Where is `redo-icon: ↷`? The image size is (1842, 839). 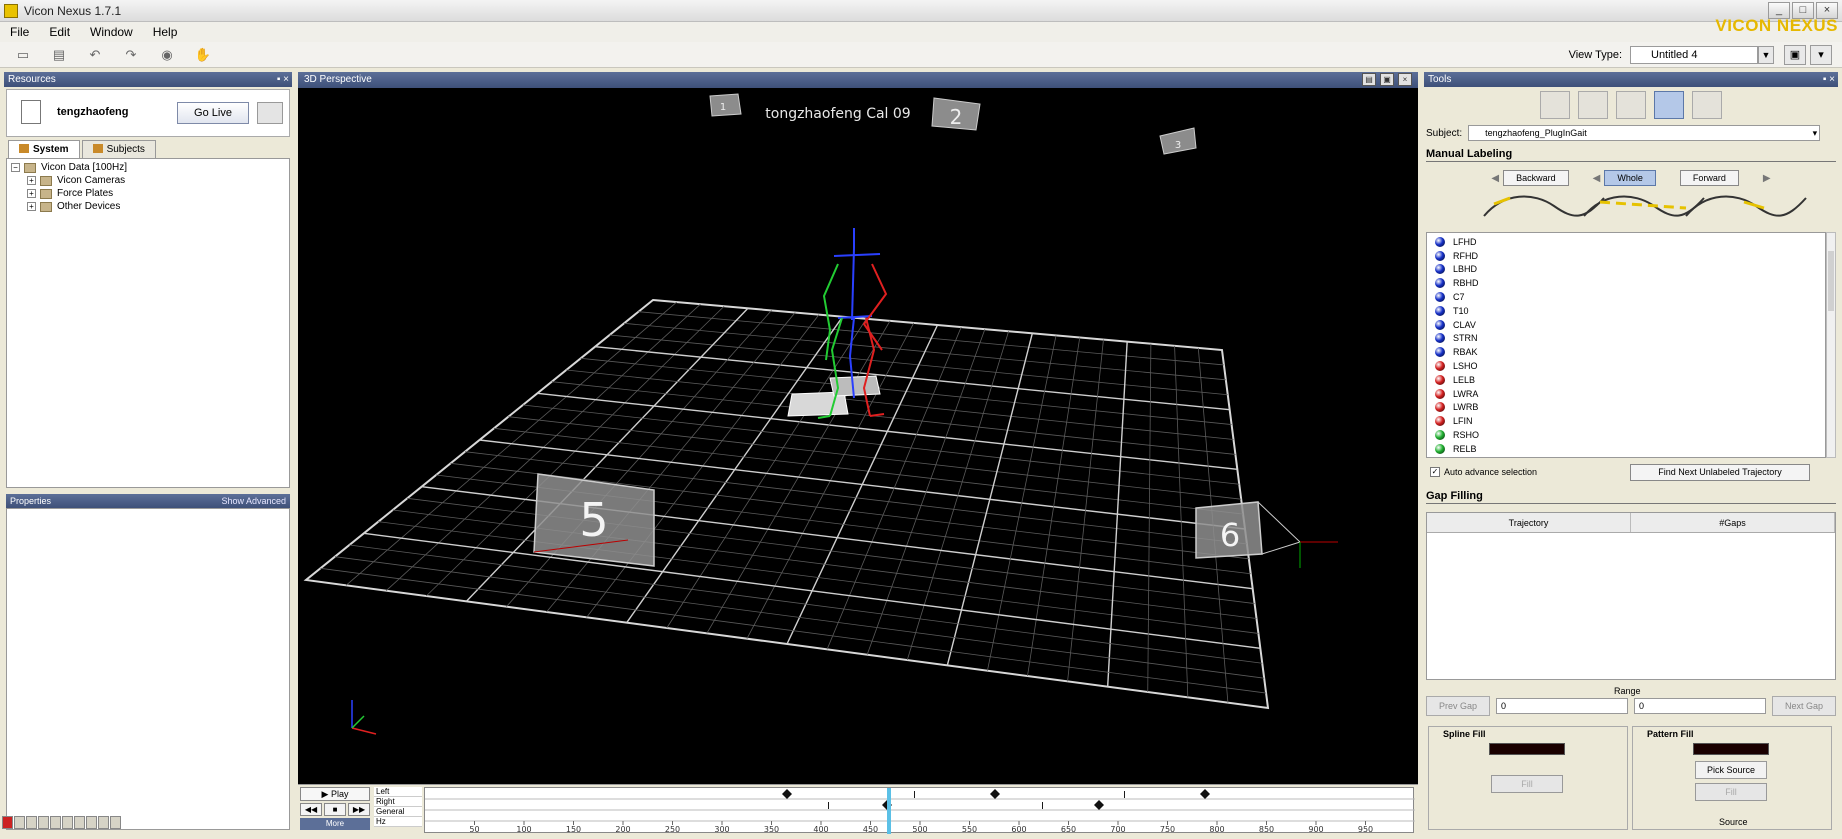 redo-icon: ↷ is located at coordinates (131, 55).